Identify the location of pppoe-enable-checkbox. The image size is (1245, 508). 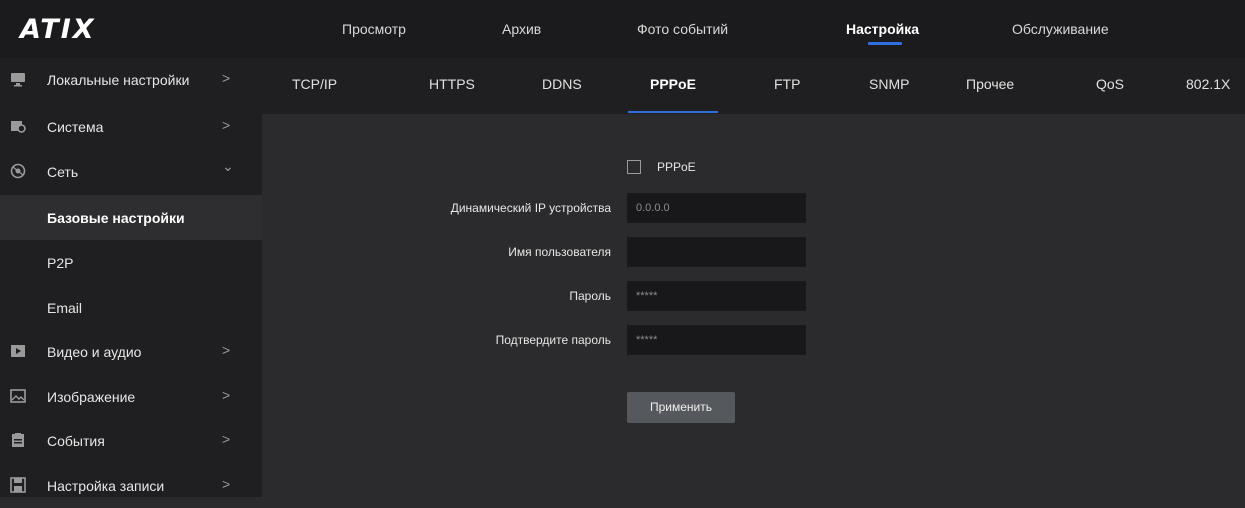
(634, 167).